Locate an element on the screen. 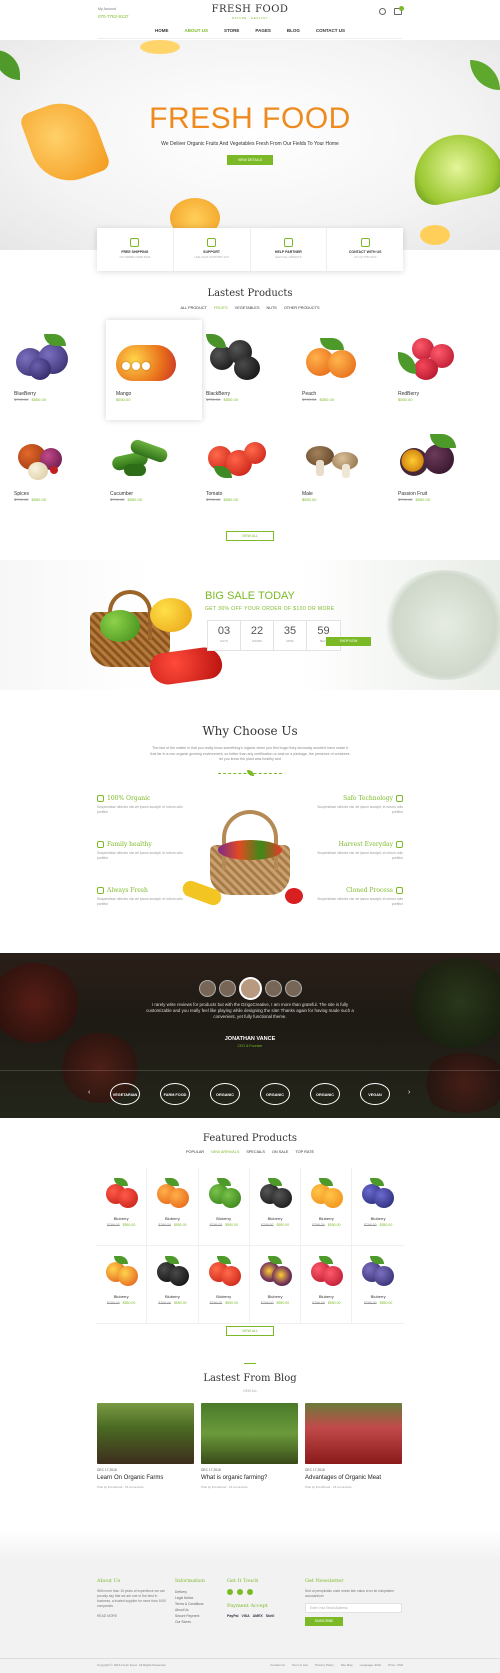 The image size is (500, 1673). tab-other-products: OTHER PRODUCTS is located at coordinates (302, 308).